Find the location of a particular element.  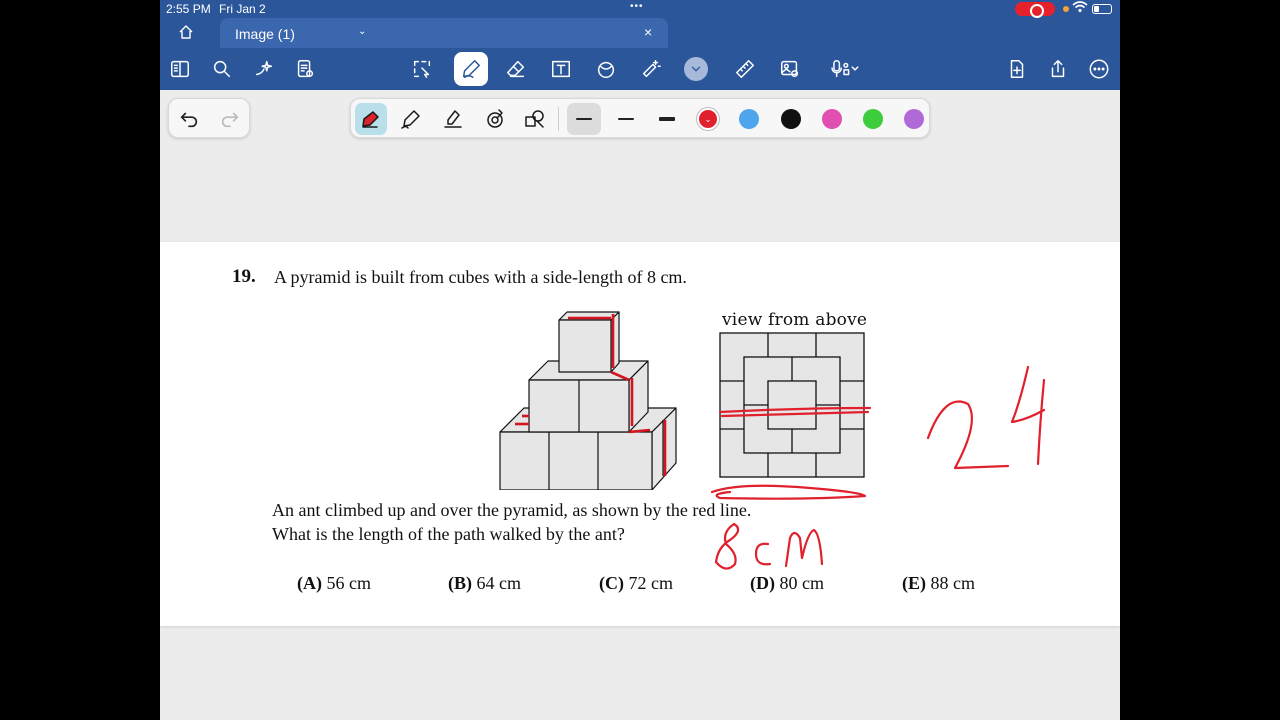

more-tools-chevron-icon is located at coordinates (696, 69).